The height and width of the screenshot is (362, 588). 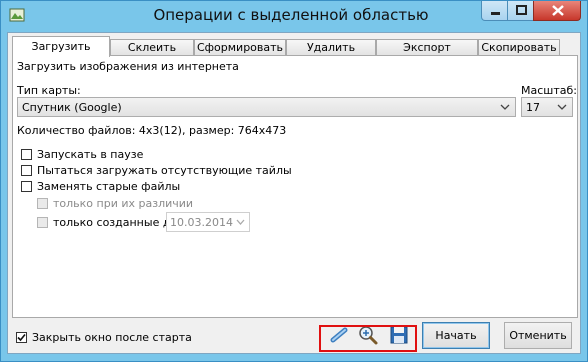 What do you see at coordinates (547, 107) in the screenshot?
I see `scale-dropdown: 17` at bounding box center [547, 107].